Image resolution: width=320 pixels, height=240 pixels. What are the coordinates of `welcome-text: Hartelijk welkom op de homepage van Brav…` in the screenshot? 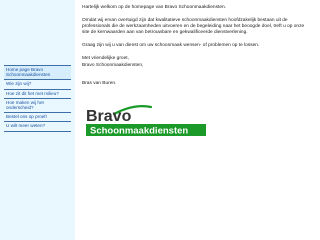 It's located at (154, 7).